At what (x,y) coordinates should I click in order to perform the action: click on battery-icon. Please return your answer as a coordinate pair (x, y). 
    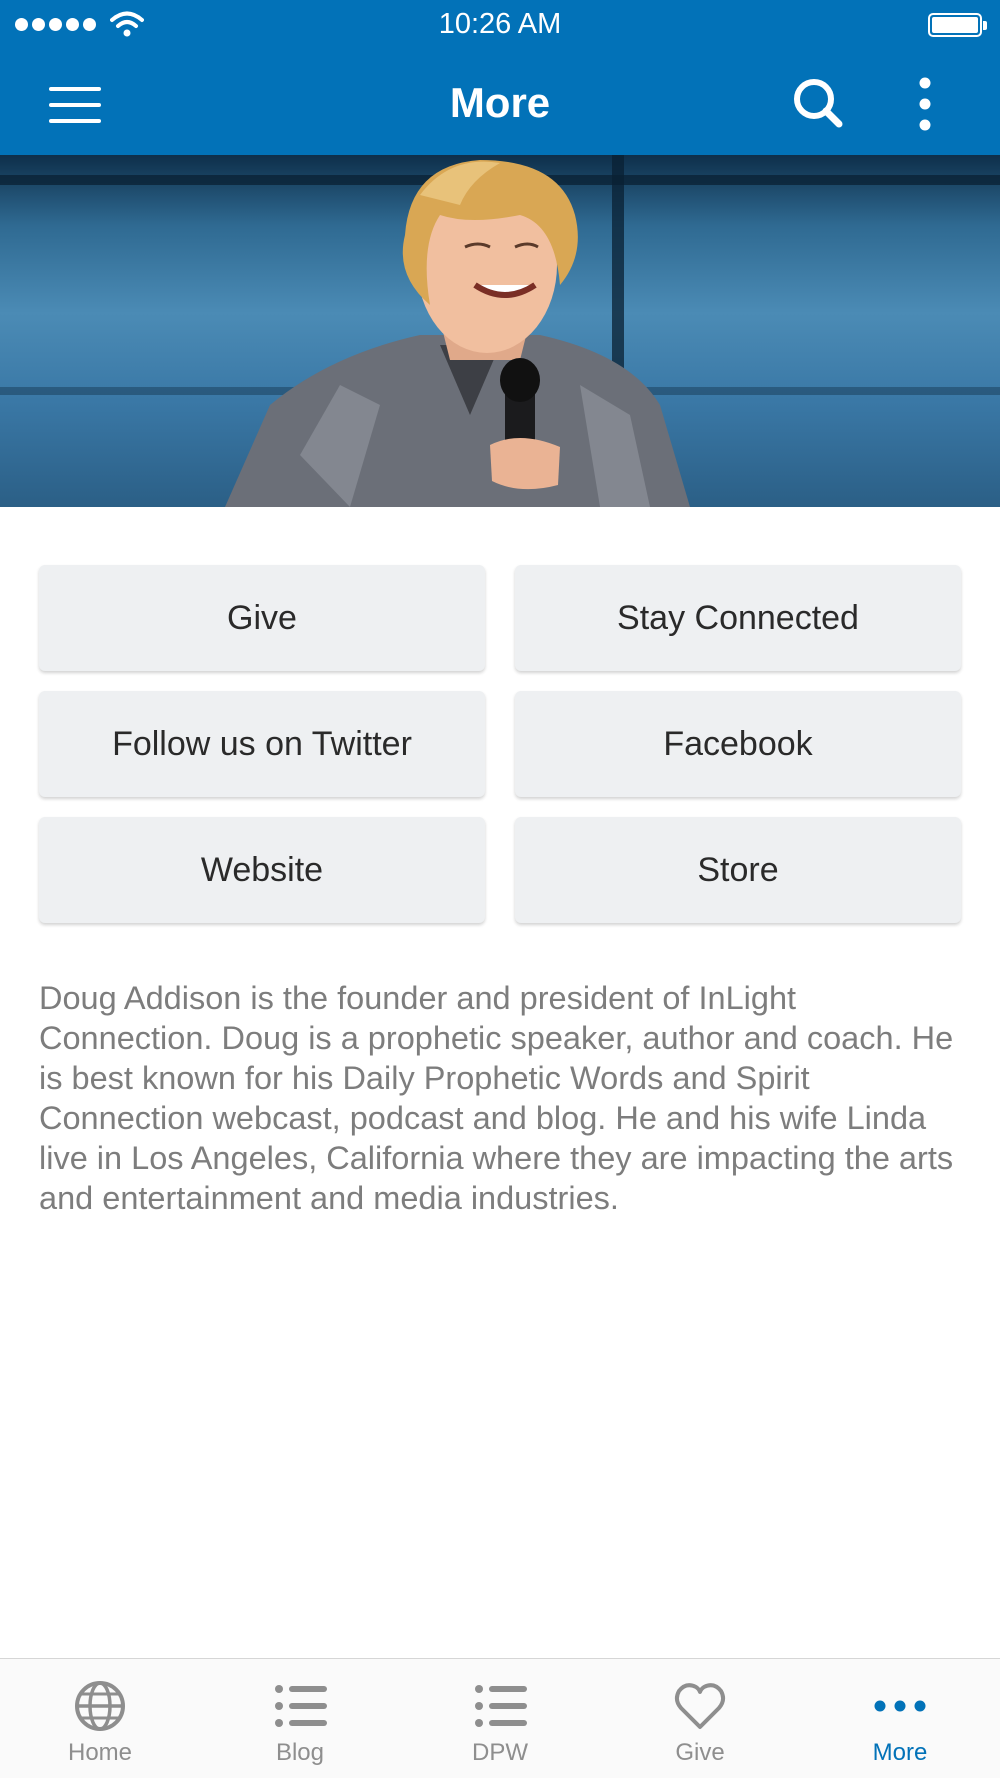
    Looking at the image, I should click on (957, 25).